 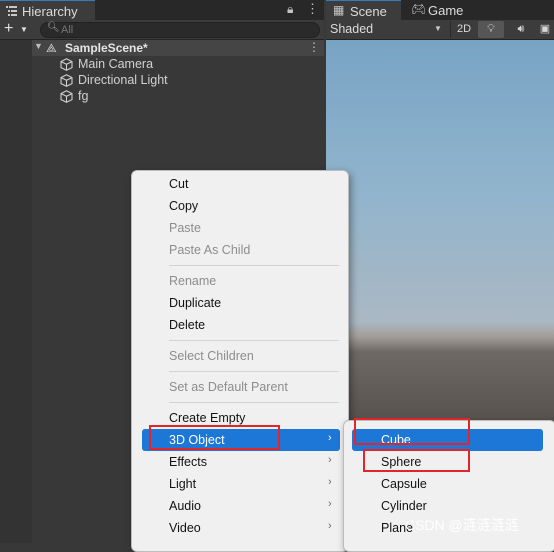 I want to click on annotation-box-sphere, so click(x=416, y=460).